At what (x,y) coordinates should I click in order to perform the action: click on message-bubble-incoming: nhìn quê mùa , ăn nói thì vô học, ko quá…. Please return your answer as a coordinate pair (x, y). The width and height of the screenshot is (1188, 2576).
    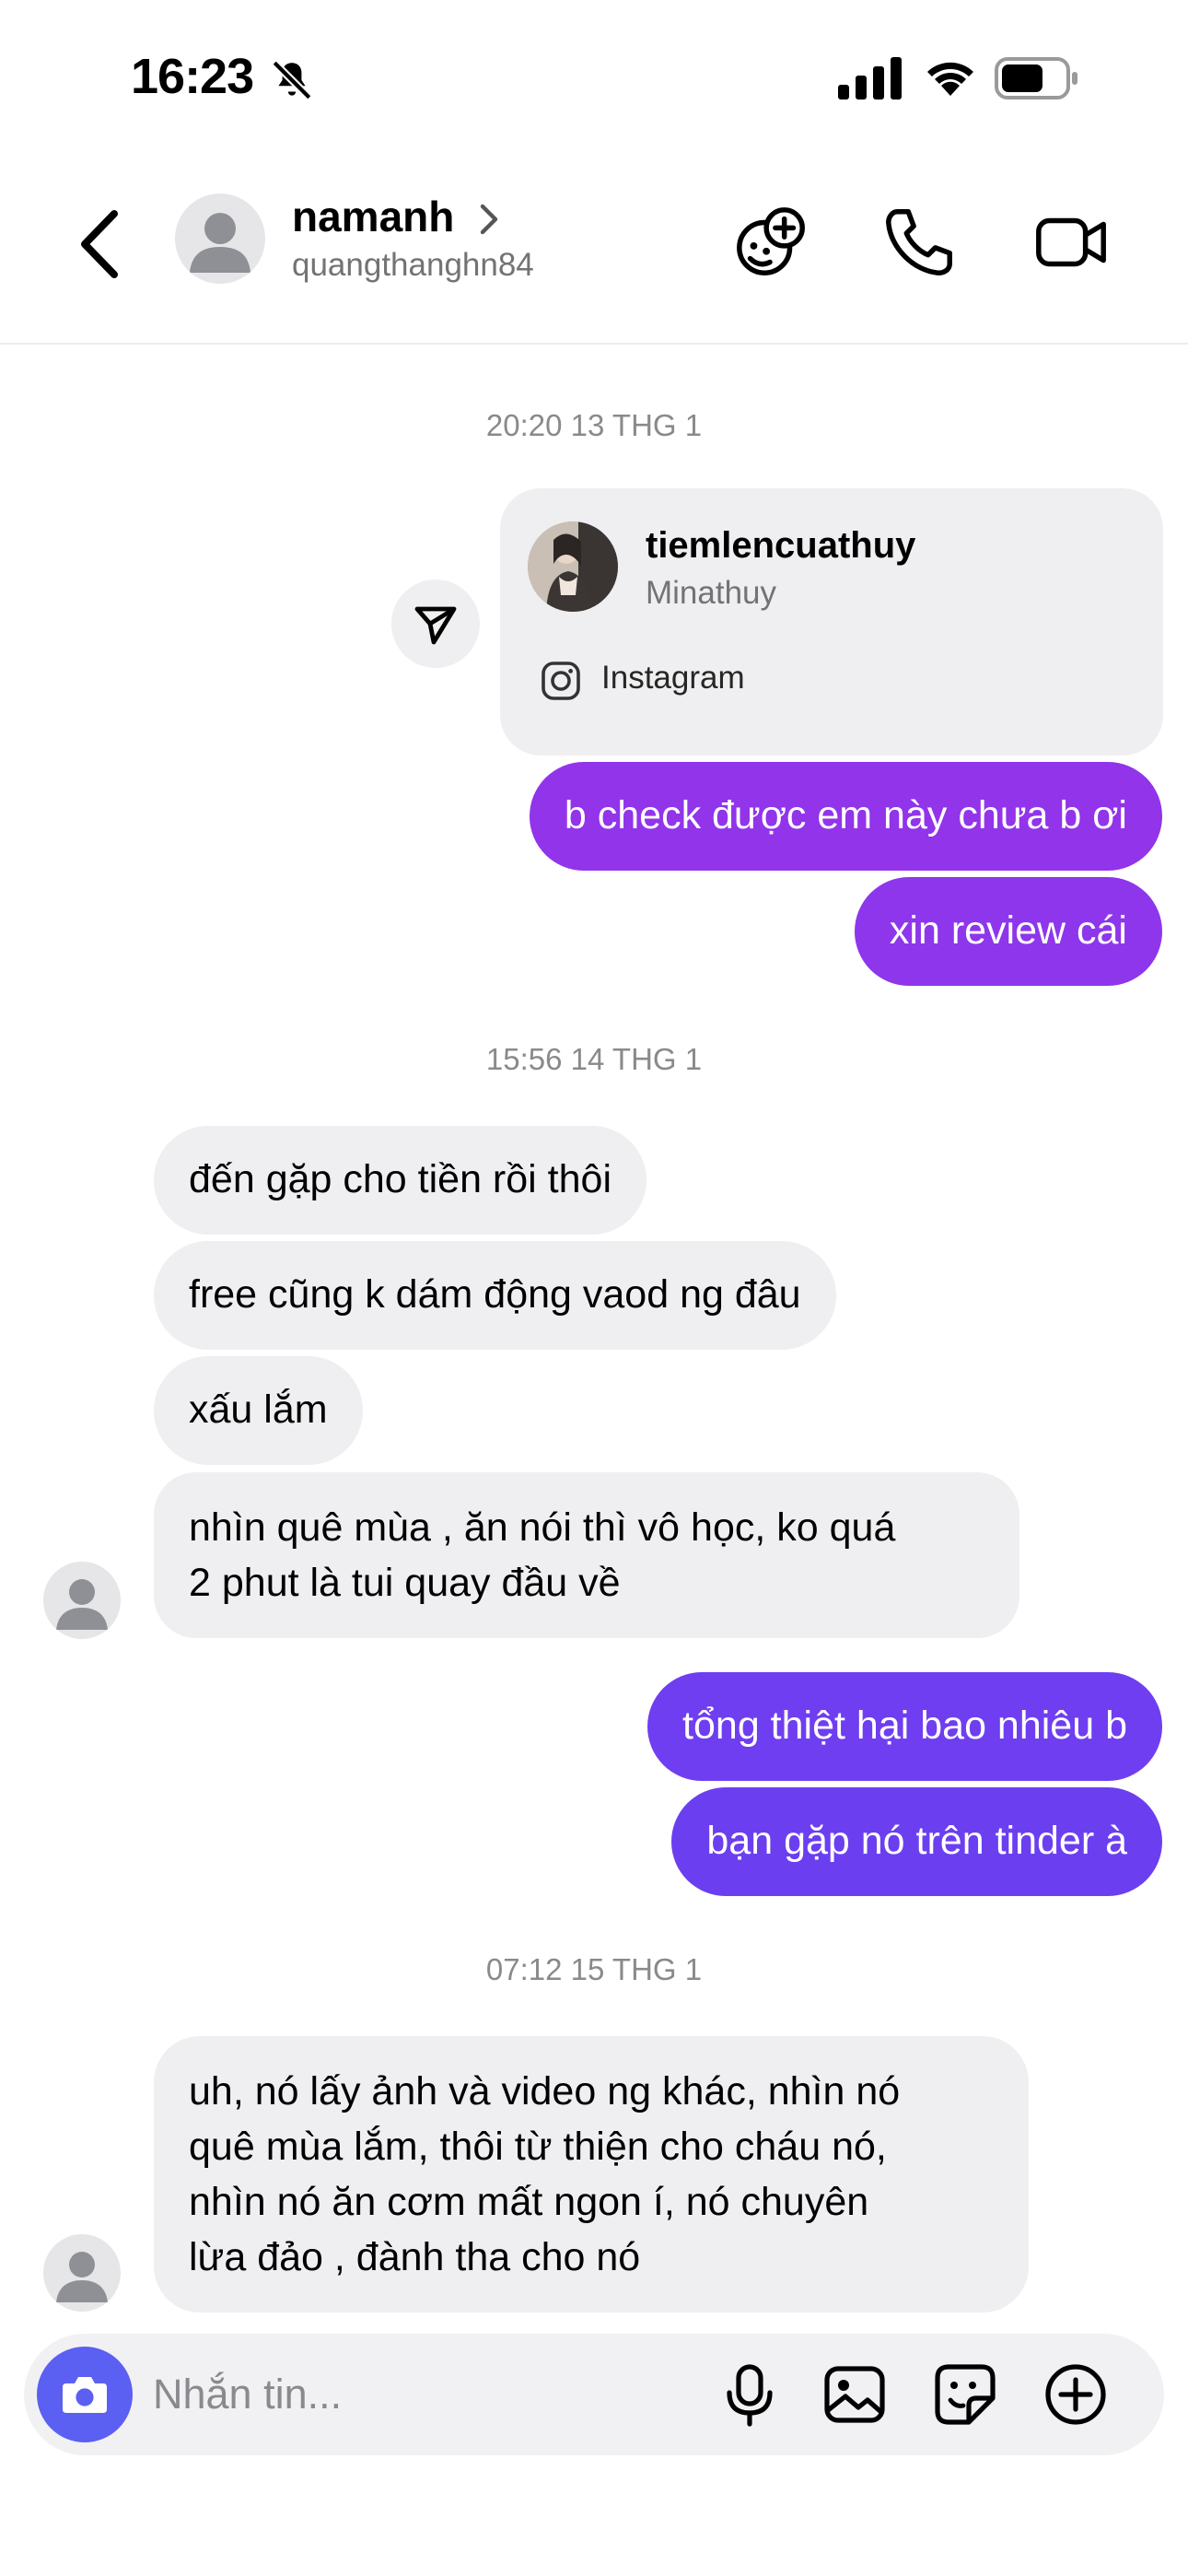
    Looking at the image, I should click on (586, 1555).